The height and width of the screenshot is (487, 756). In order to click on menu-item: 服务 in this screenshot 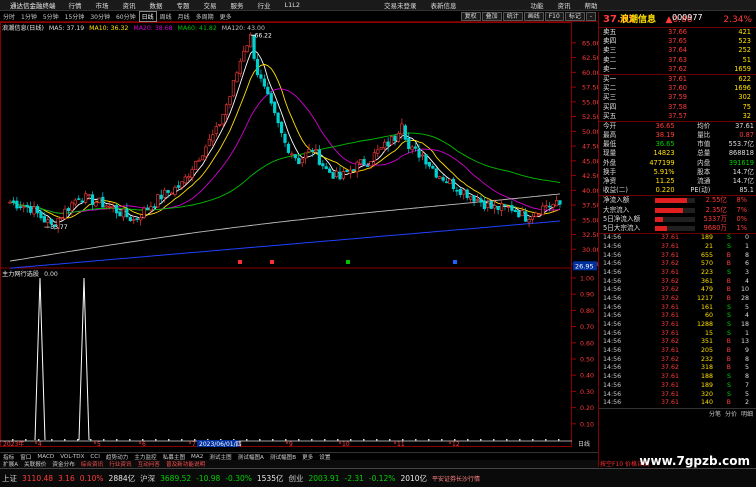, I will do `click(237, 5)`.